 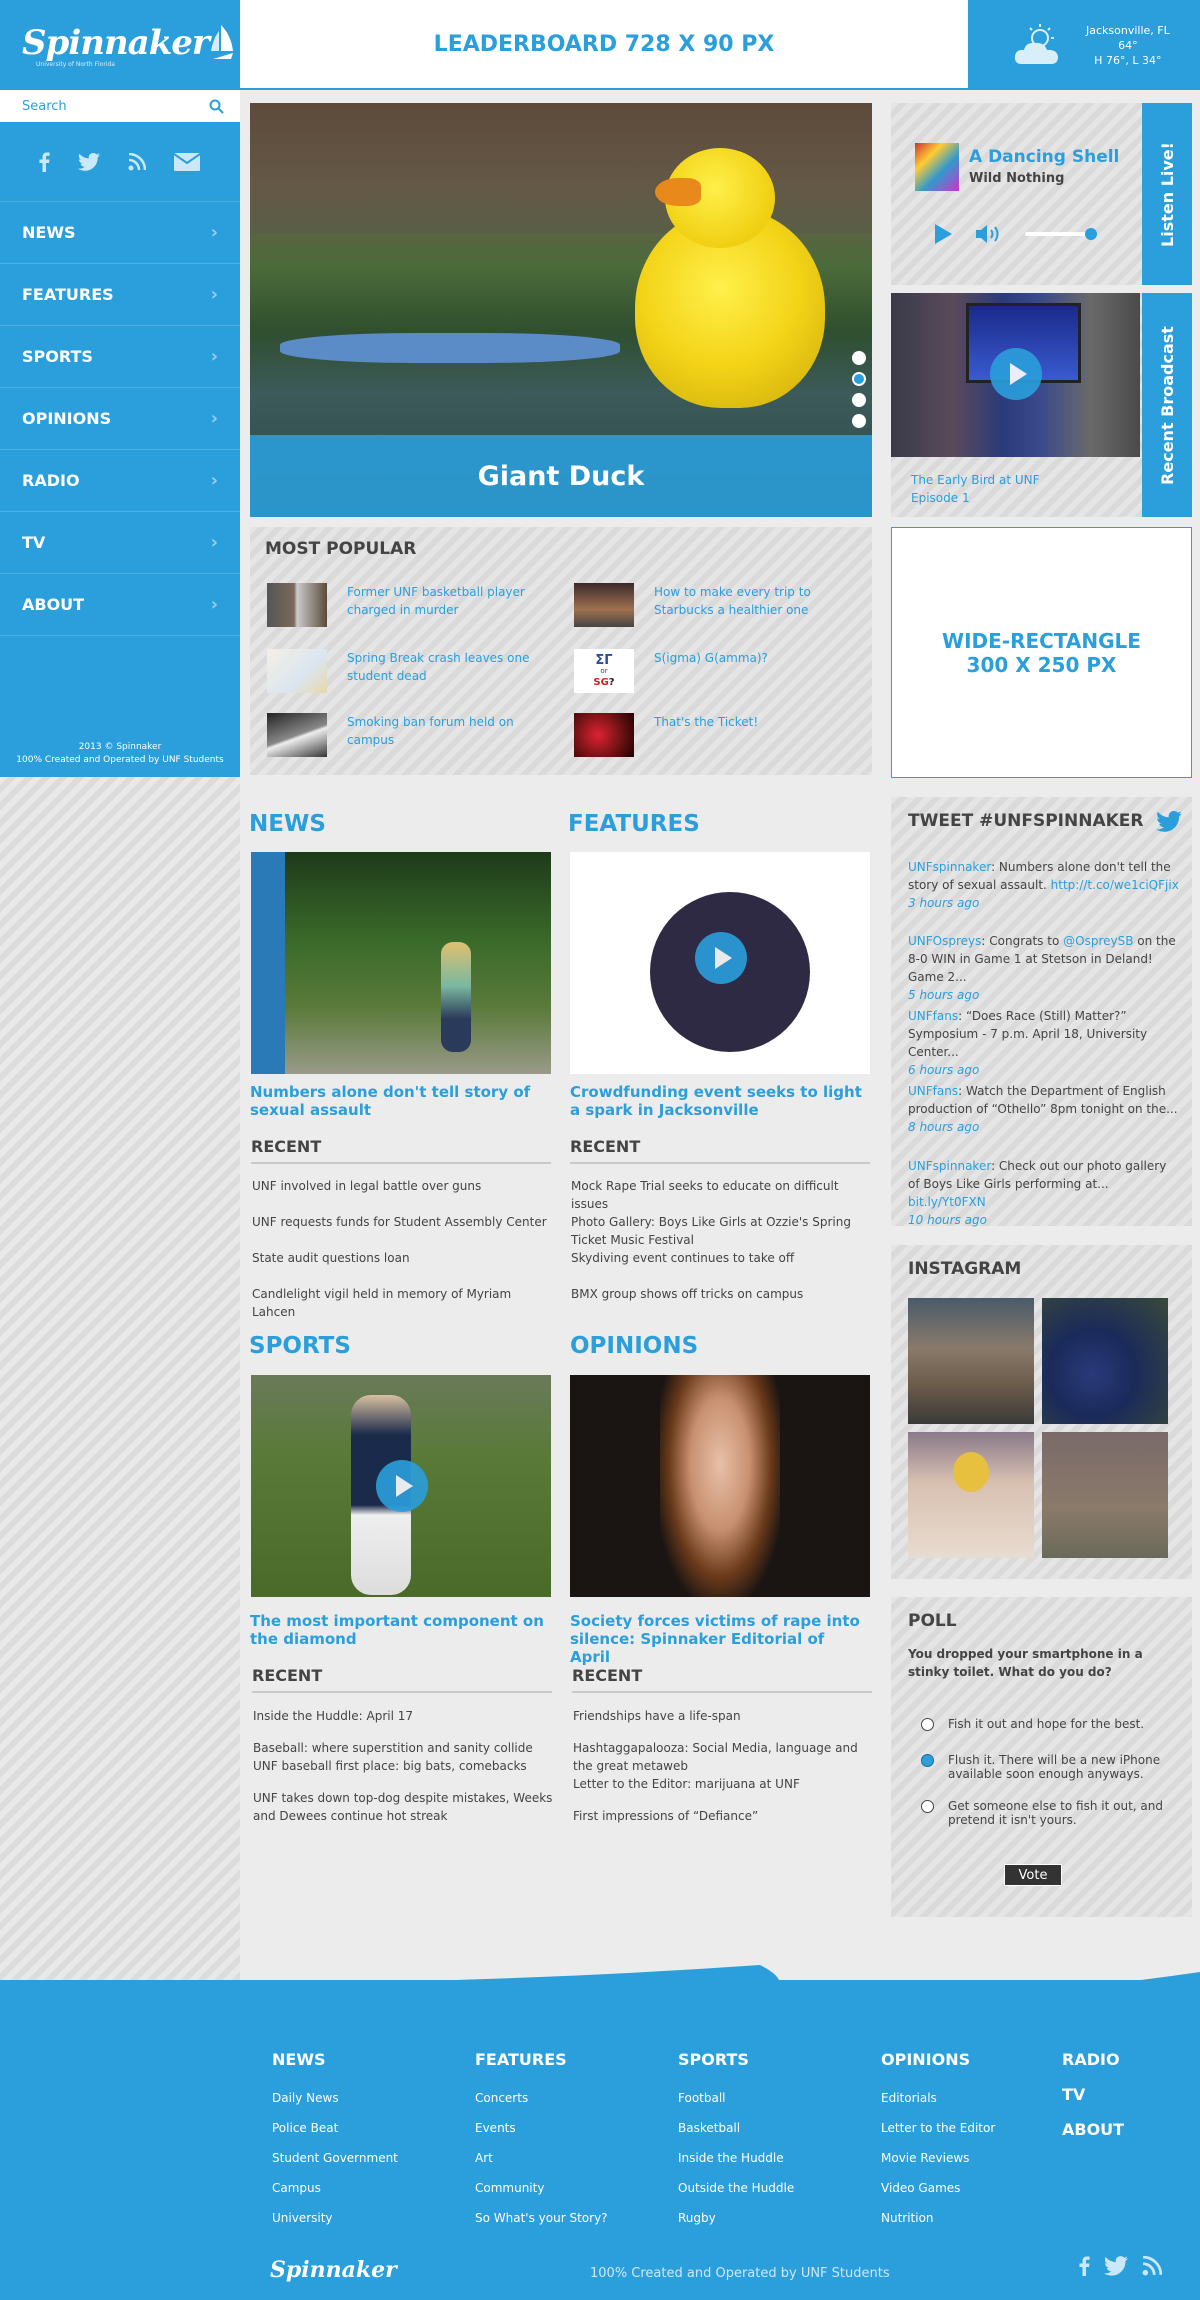 What do you see at coordinates (1091, 234) in the screenshot?
I see `volume-knob` at bounding box center [1091, 234].